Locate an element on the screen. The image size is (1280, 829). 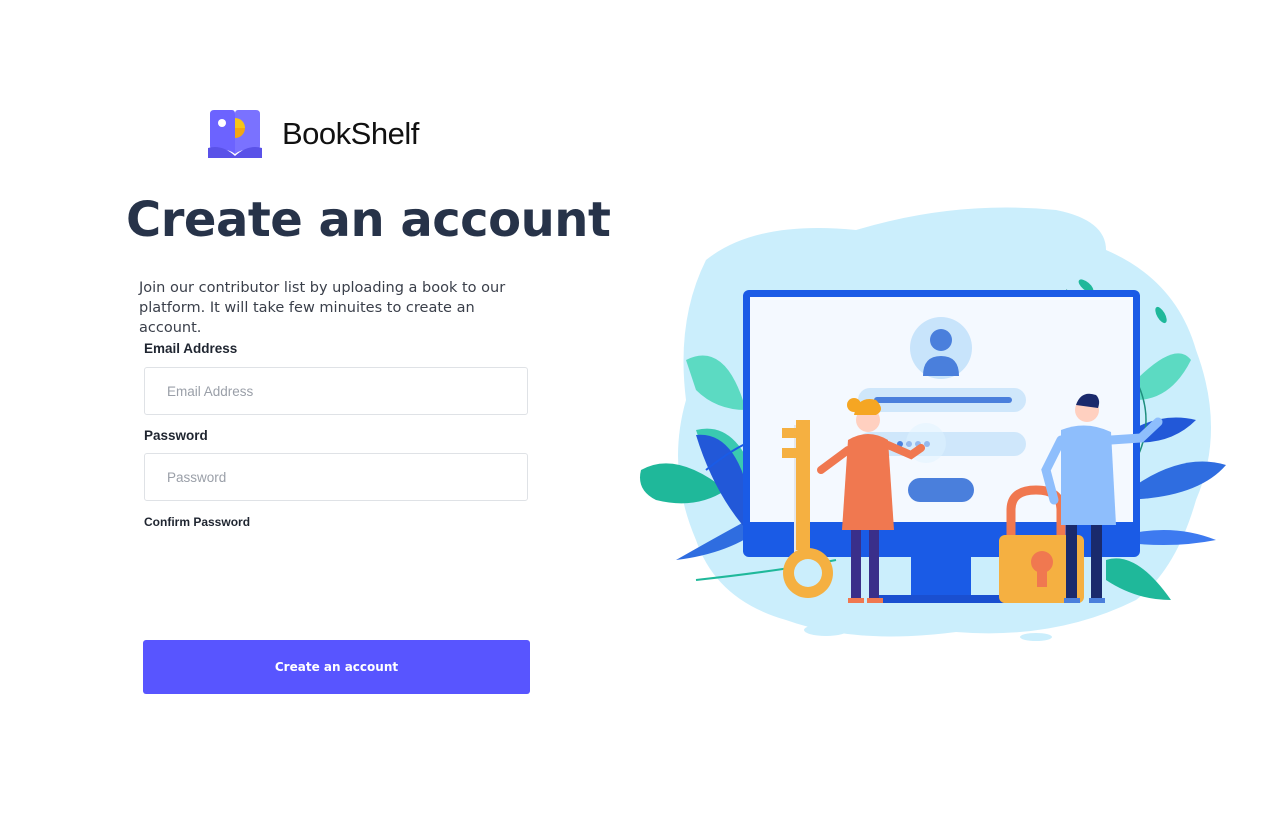
brand-name-light: Shelf is located at coordinates (385, 133).